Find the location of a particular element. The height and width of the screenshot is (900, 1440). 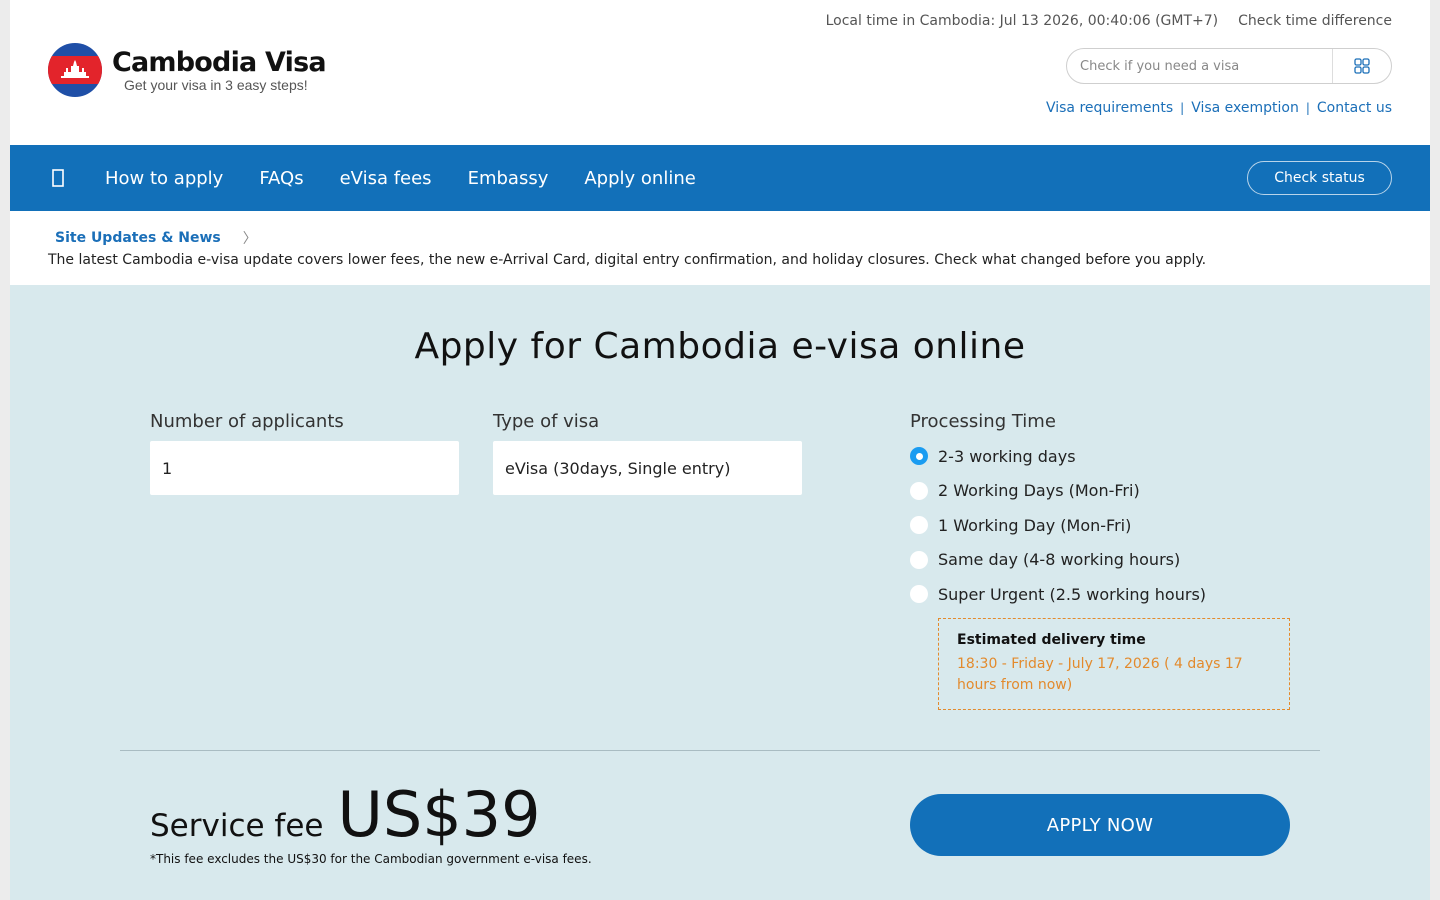

processing-option: 2 Working Days (Mon-Fri) is located at coordinates (1058, 491).